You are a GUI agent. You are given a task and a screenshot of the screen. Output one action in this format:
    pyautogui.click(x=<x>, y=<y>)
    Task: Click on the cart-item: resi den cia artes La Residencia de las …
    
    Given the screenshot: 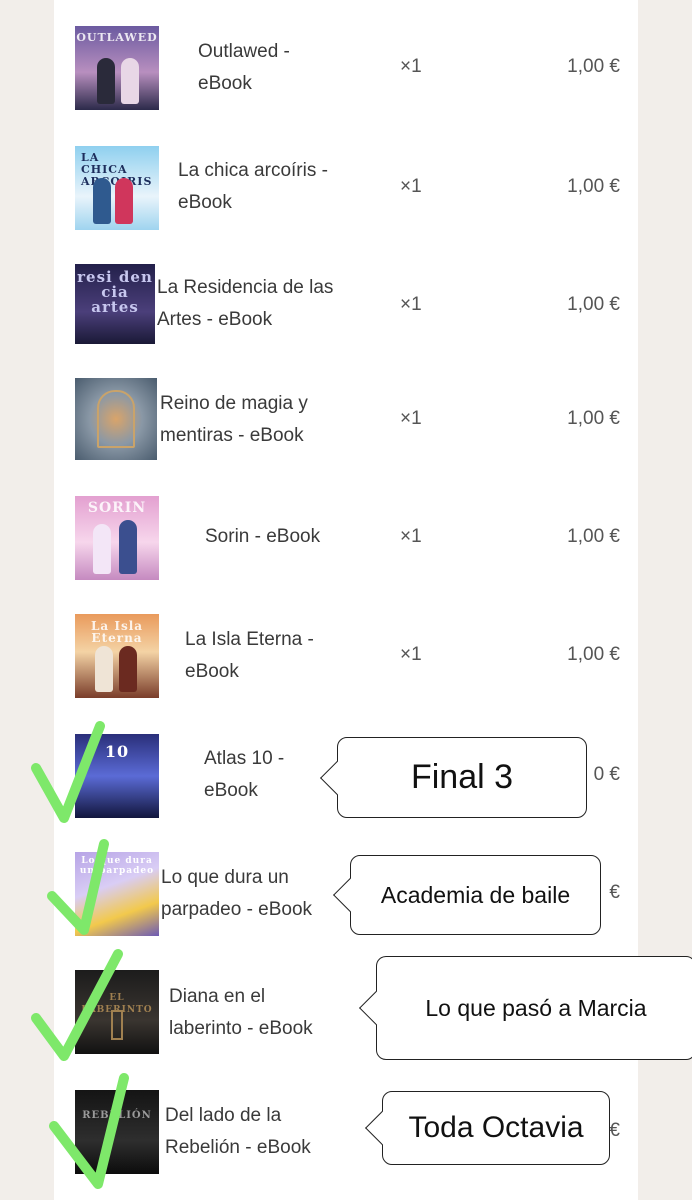 What is the action you would take?
    pyautogui.click(x=346, y=297)
    